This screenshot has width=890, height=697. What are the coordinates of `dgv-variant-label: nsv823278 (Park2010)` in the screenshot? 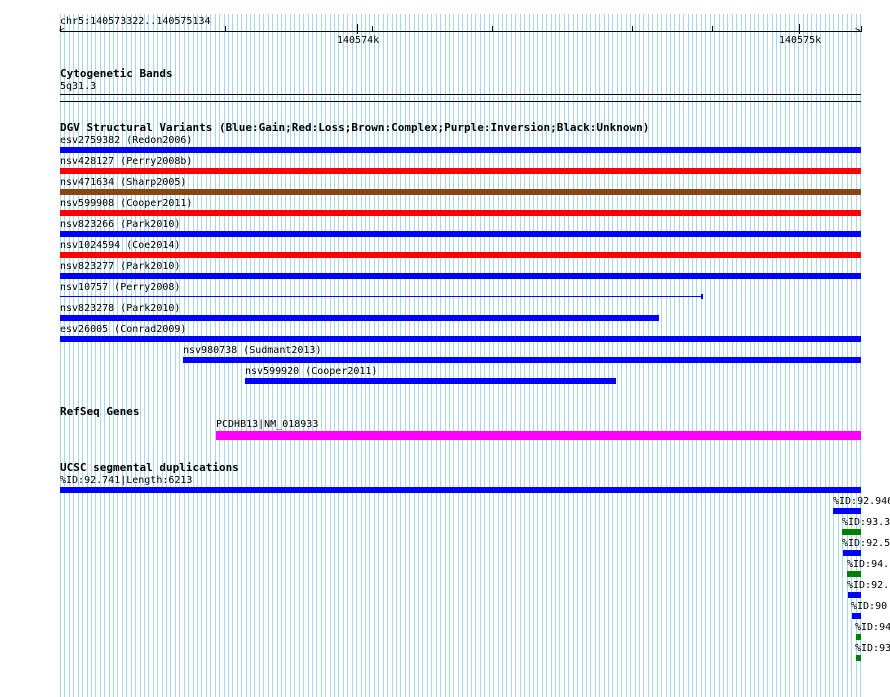 It's located at (120, 308).